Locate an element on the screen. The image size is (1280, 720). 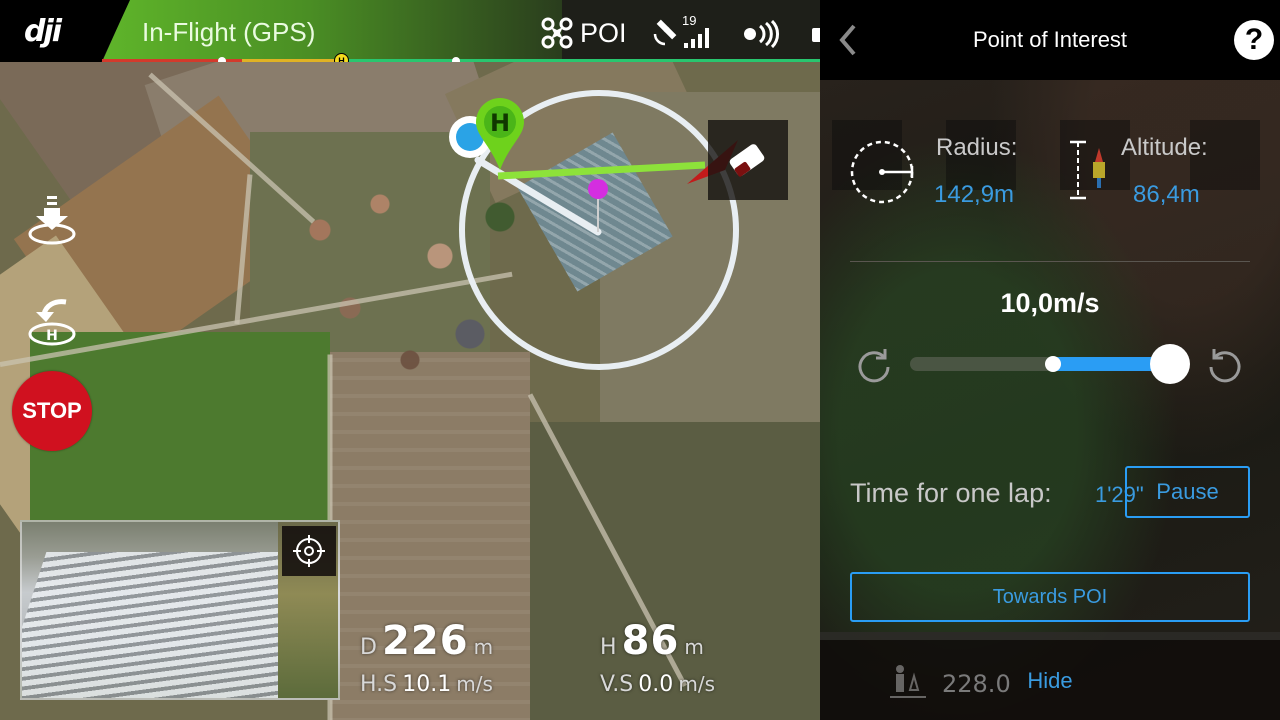
panel-title: Point of Interest is located at coordinates (1050, 39).